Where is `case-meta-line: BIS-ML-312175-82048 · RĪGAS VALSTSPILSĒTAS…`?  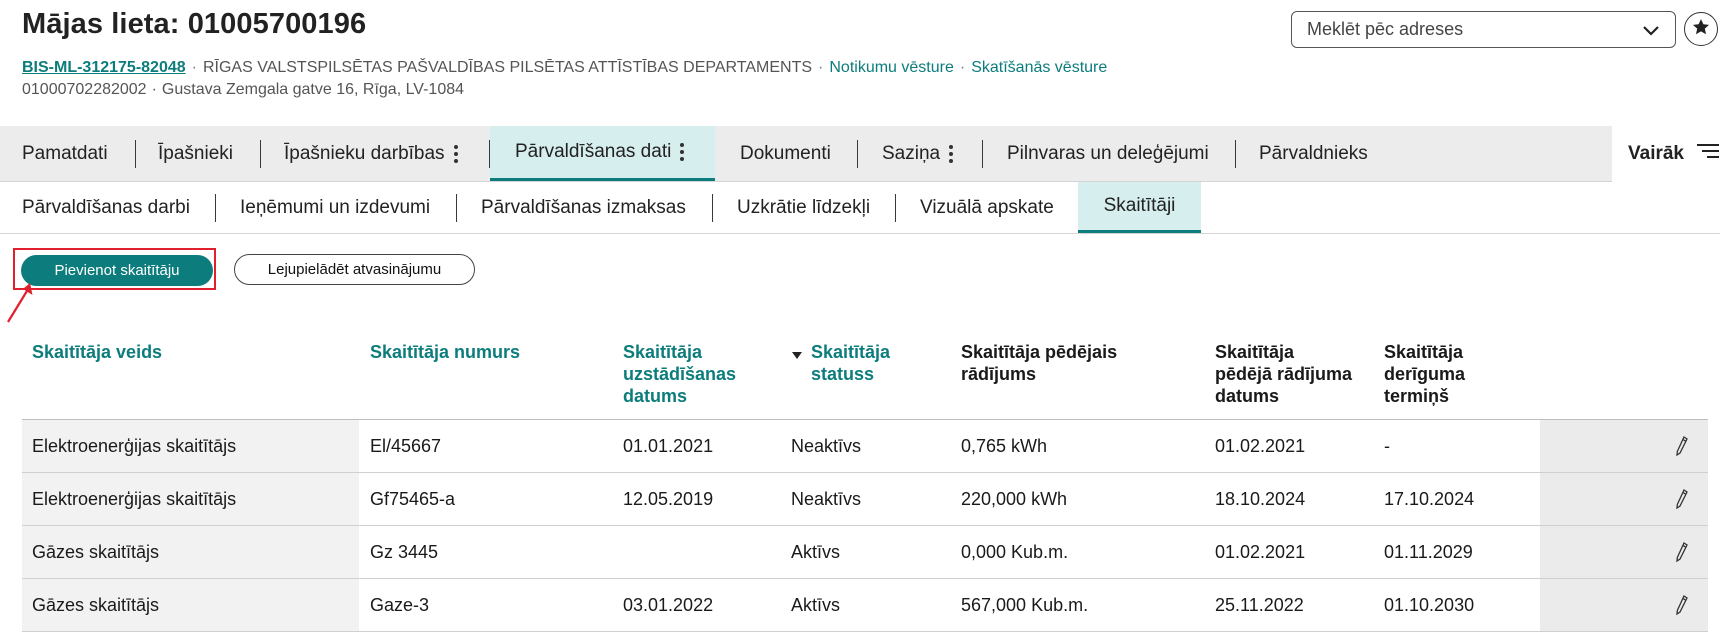 case-meta-line: BIS-ML-312175-82048 · RĪGAS VALSTSPILSĒTAS… is located at coordinates (565, 67).